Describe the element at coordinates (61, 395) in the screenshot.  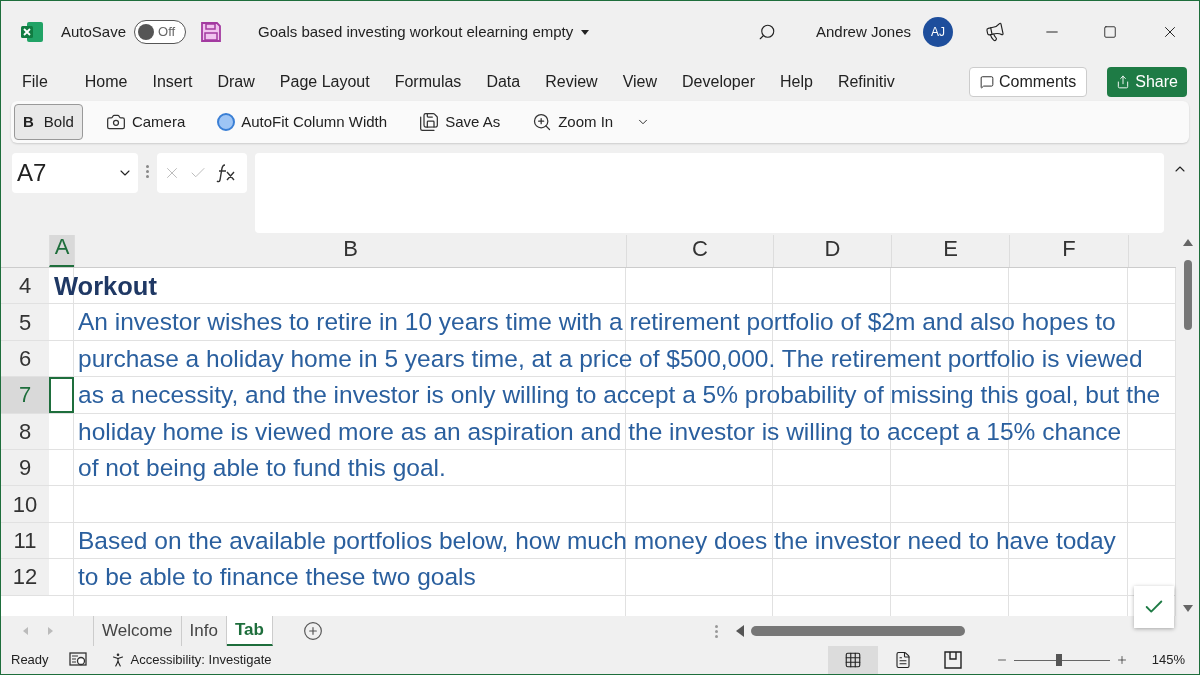
I see `selected-cell` at that location.